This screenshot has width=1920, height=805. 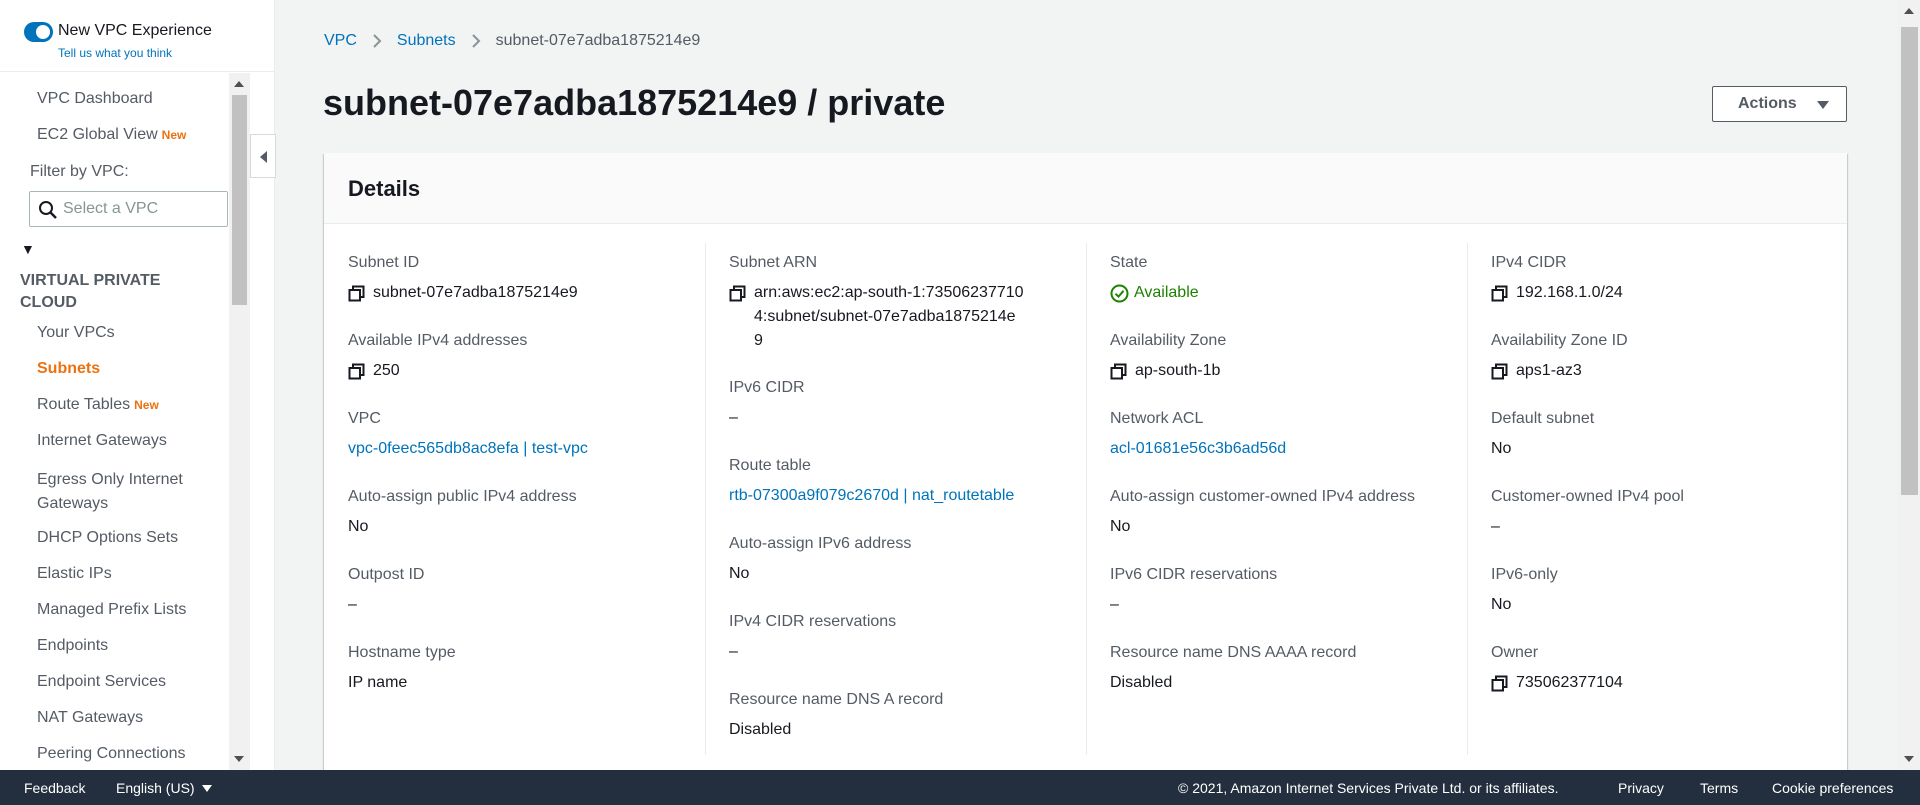 What do you see at coordinates (115, 53) in the screenshot?
I see `feedback-link: Tell us what you think` at bounding box center [115, 53].